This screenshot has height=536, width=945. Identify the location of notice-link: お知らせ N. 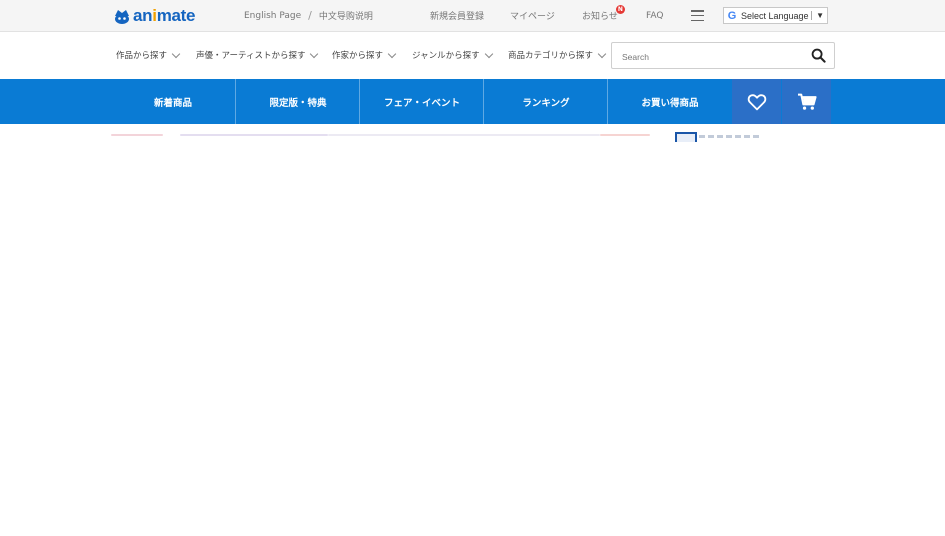
(603, 13).